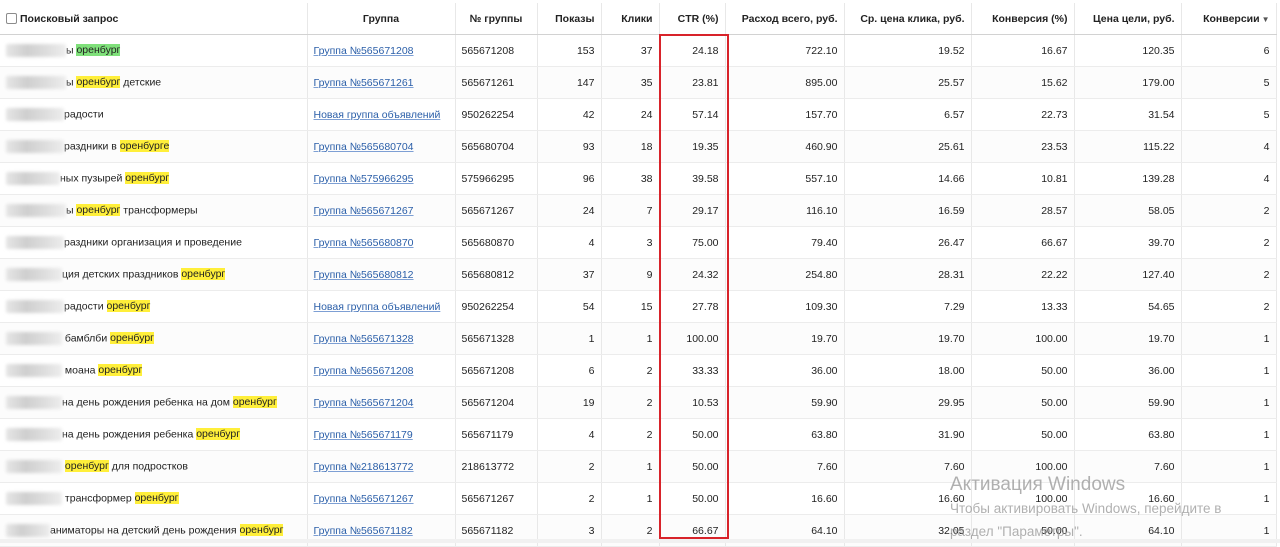 Image resolution: width=1280 pixels, height=547 pixels. I want to click on clicks-cell: 3, so click(630, 242).